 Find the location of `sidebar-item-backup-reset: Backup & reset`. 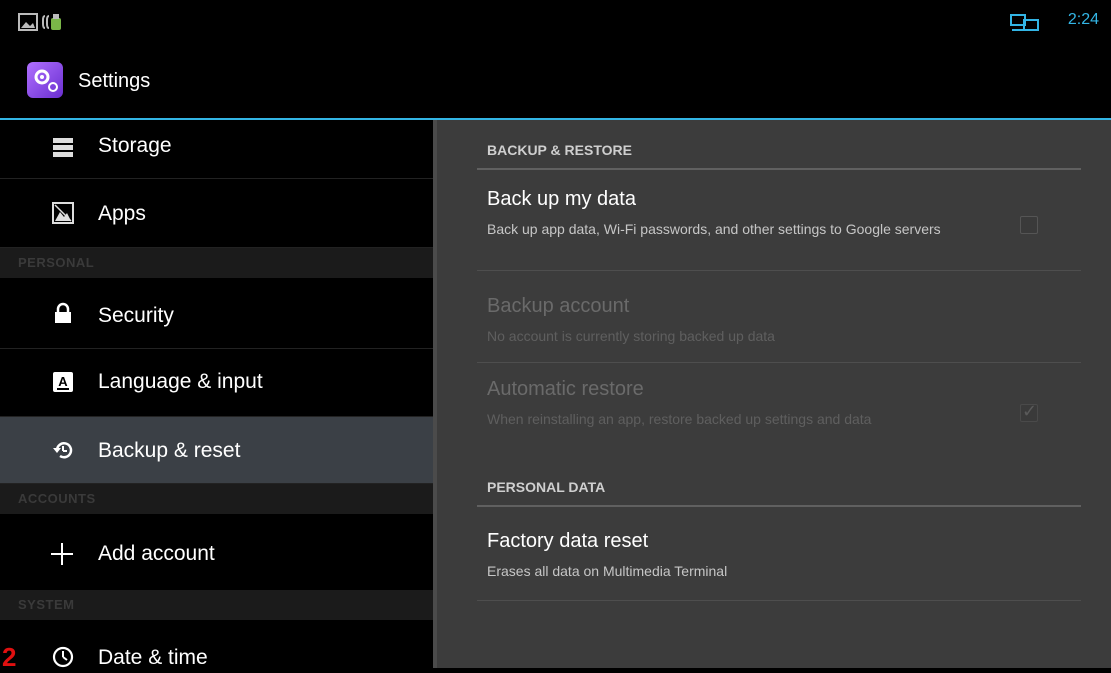

sidebar-item-backup-reset: Backup & reset is located at coordinates (216, 450).